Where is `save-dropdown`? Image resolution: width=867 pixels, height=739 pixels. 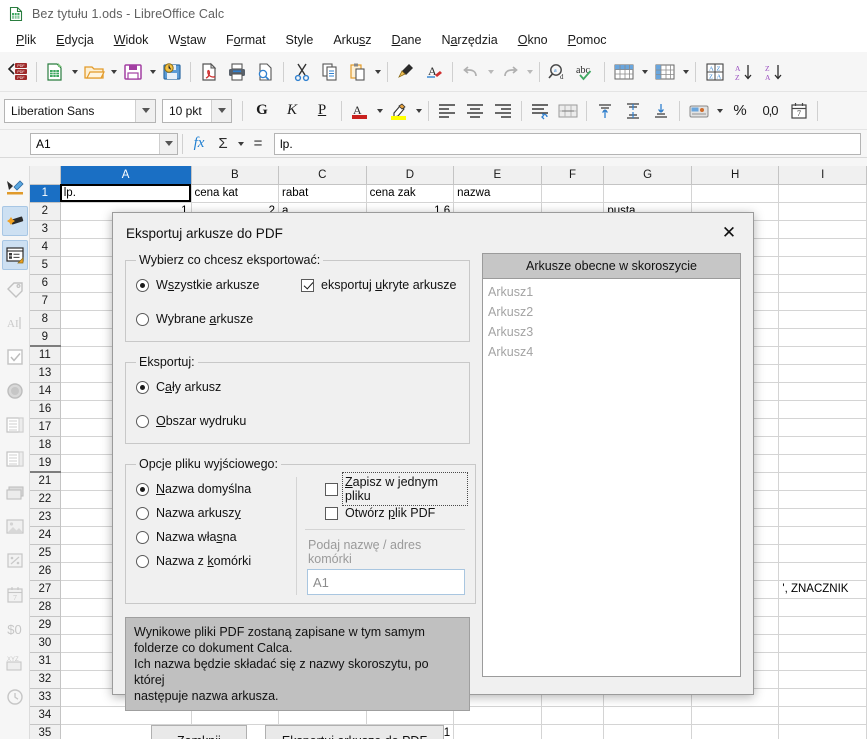
save-dropdown is located at coordinates (152, 72).